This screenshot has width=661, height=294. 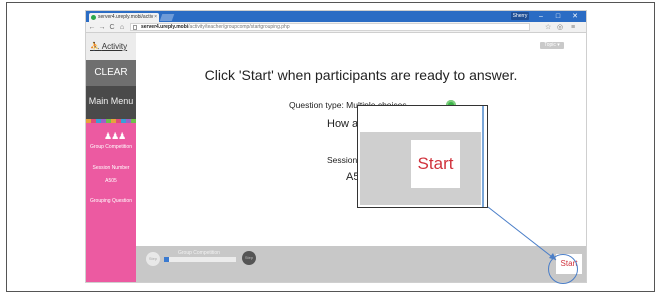 I want to click on progress-fill, so click(x=167, y=259).